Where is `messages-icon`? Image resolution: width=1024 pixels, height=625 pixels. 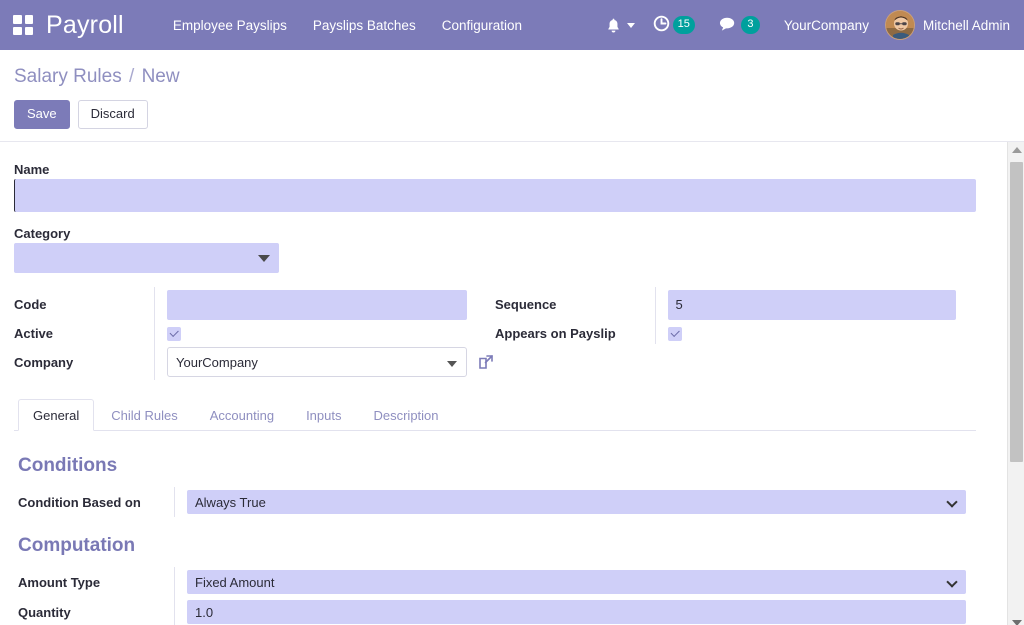 messages-icon is located at coordinates (728, 25).